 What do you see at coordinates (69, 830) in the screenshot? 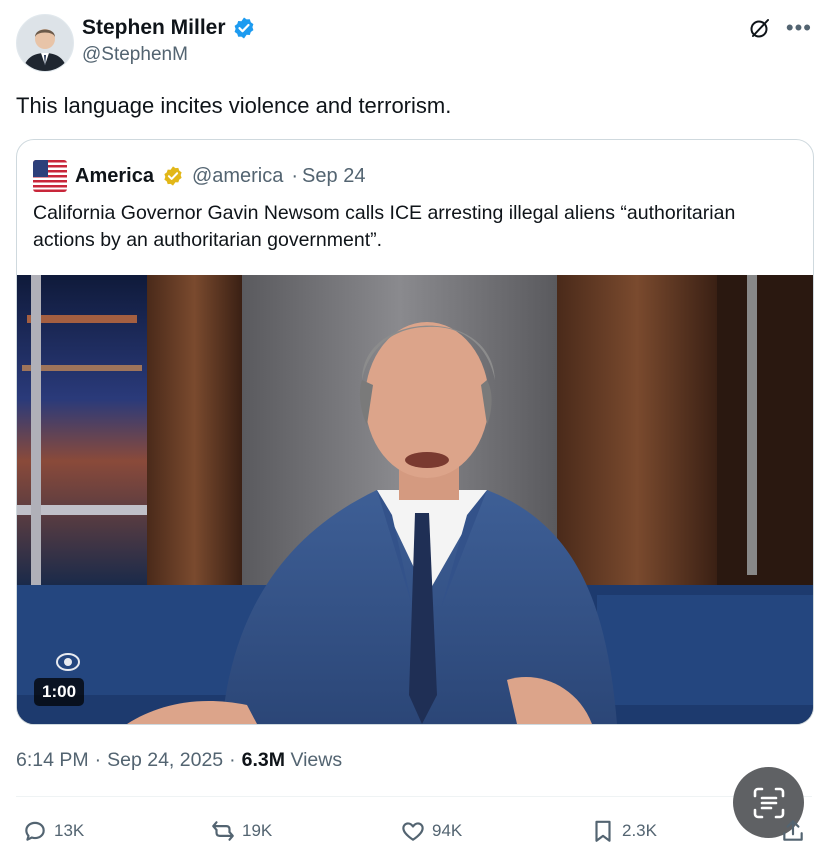
I see `reply-count: 13K` at bounding box center [69, 830].